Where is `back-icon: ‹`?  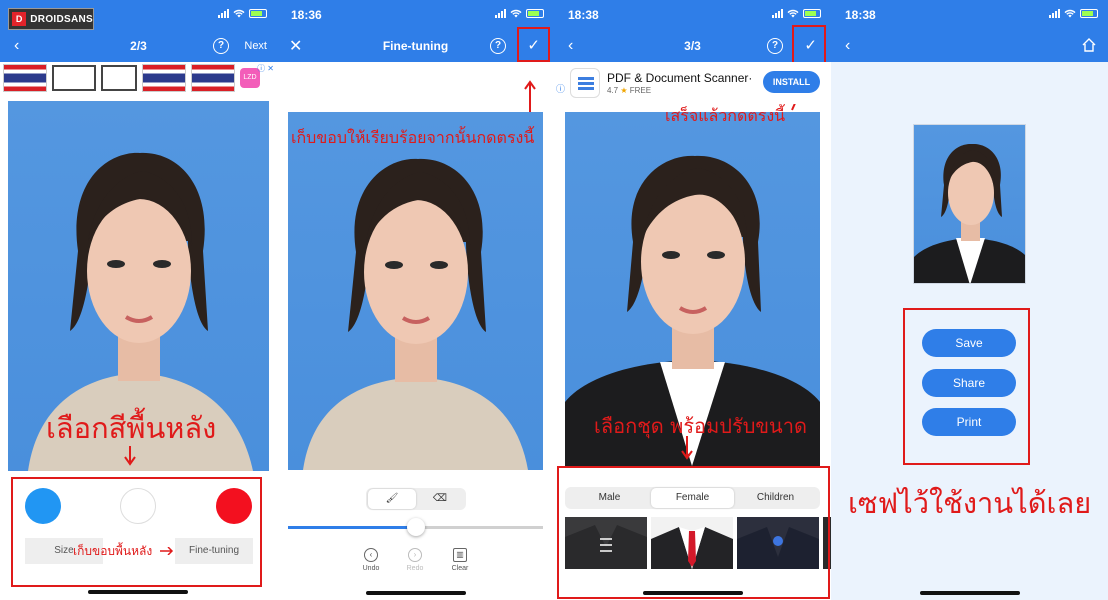
back-icon: ‹ is located at coordinates (847, 46).